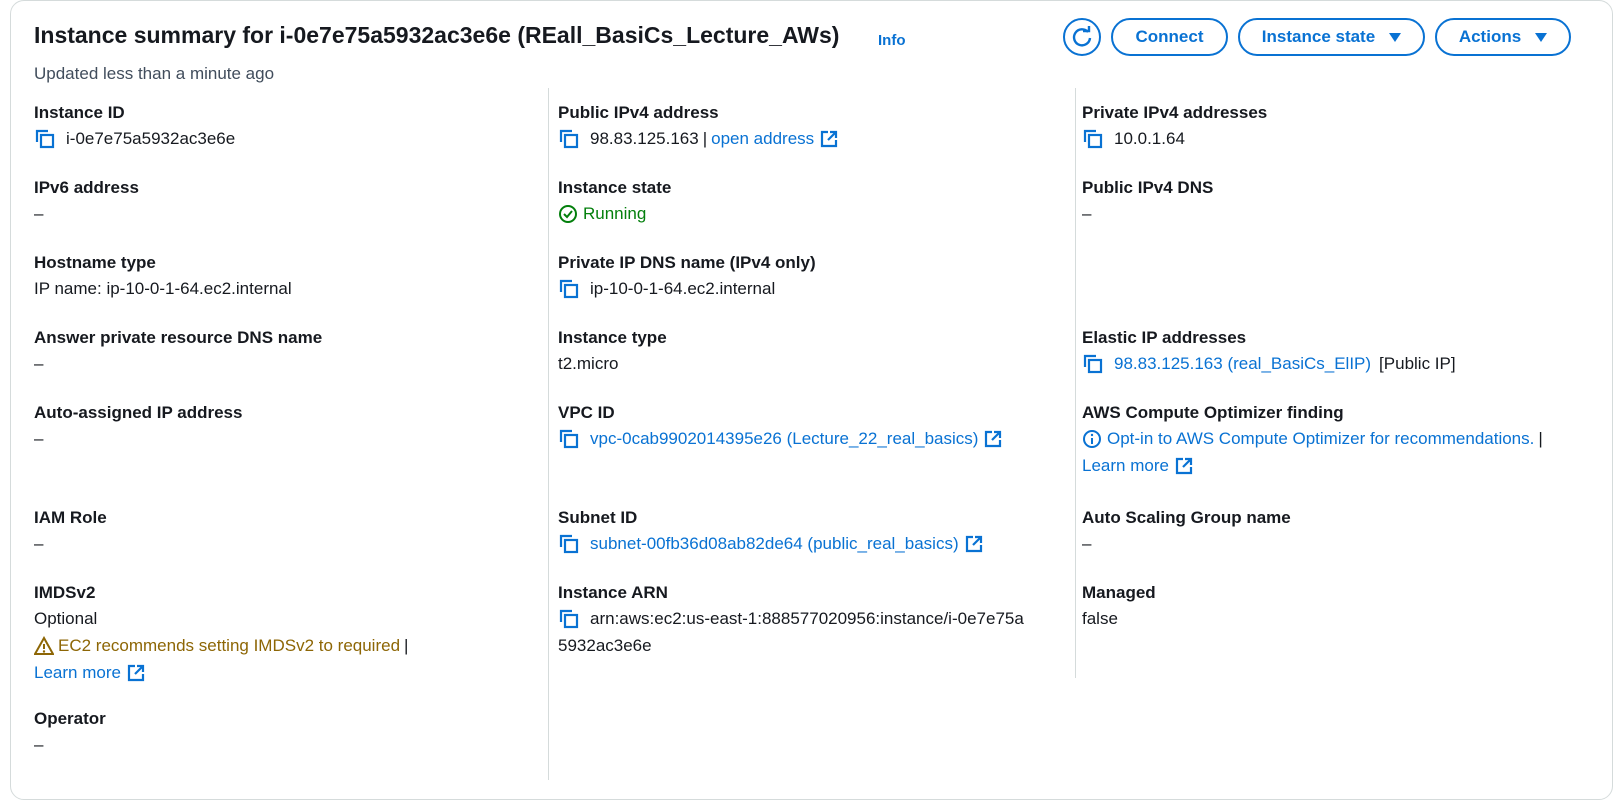  I want to click on info-link: Info, so click(892, 40).